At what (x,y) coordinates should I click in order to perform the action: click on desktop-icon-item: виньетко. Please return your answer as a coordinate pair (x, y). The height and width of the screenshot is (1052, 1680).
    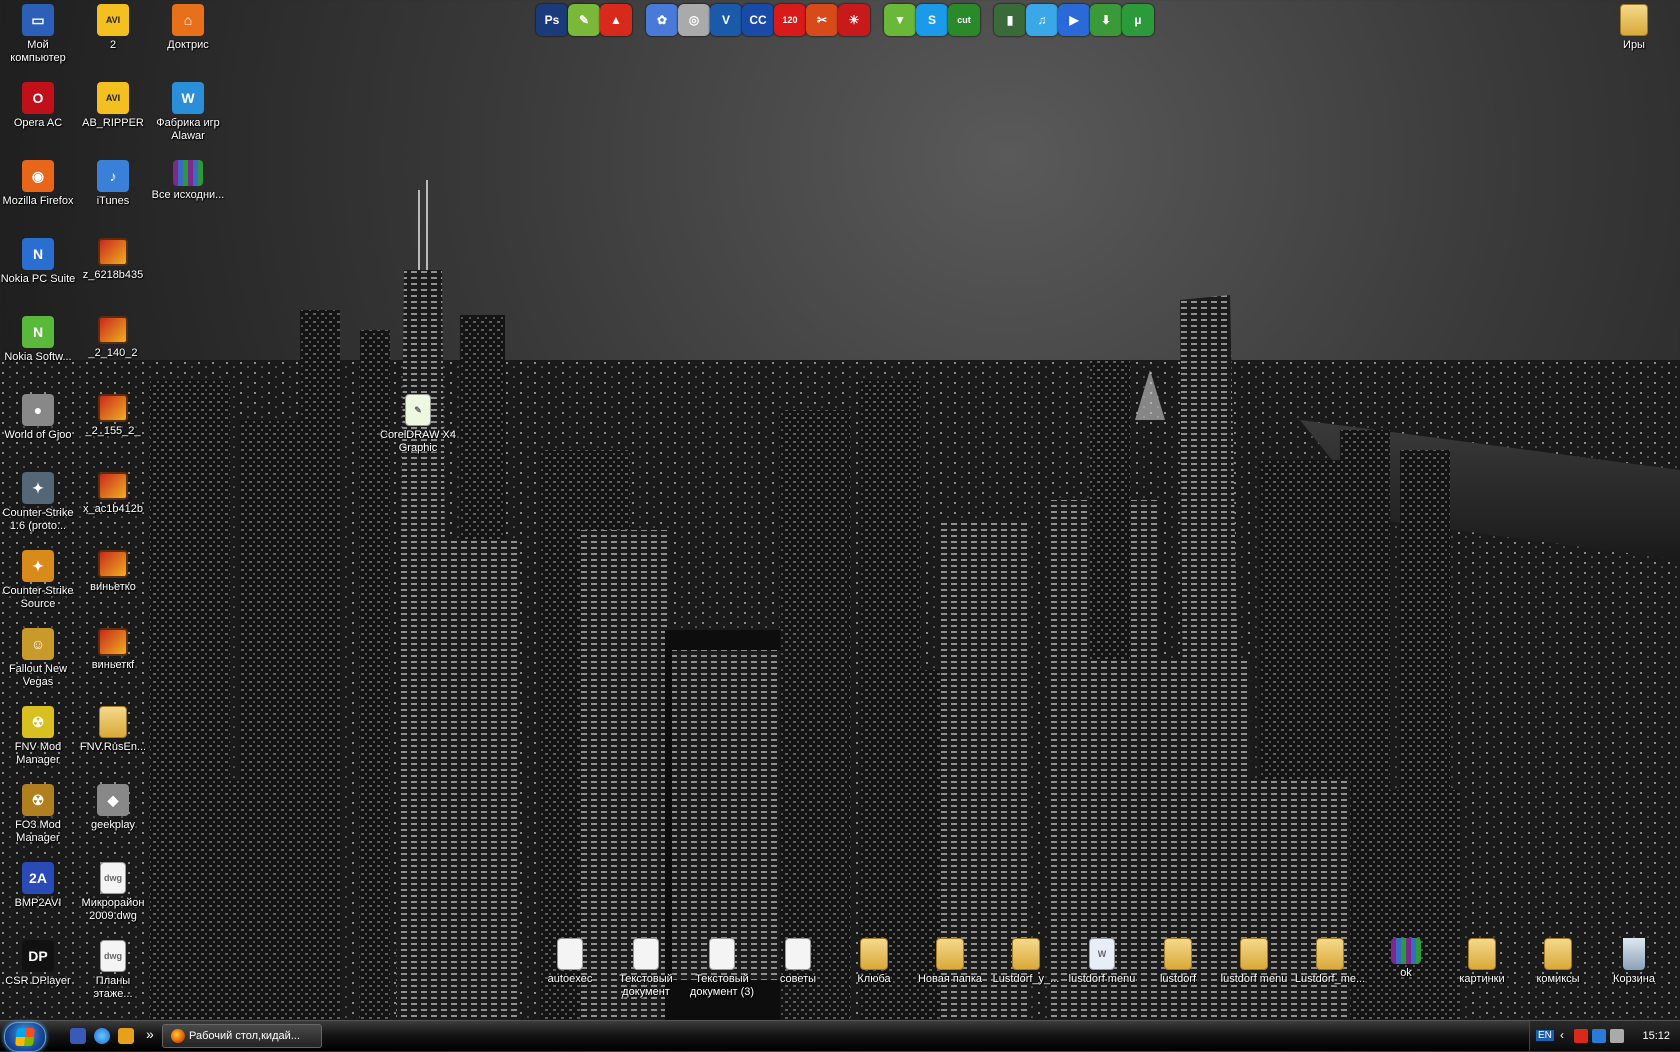
    Looking at the image, I should click on (113, 571).